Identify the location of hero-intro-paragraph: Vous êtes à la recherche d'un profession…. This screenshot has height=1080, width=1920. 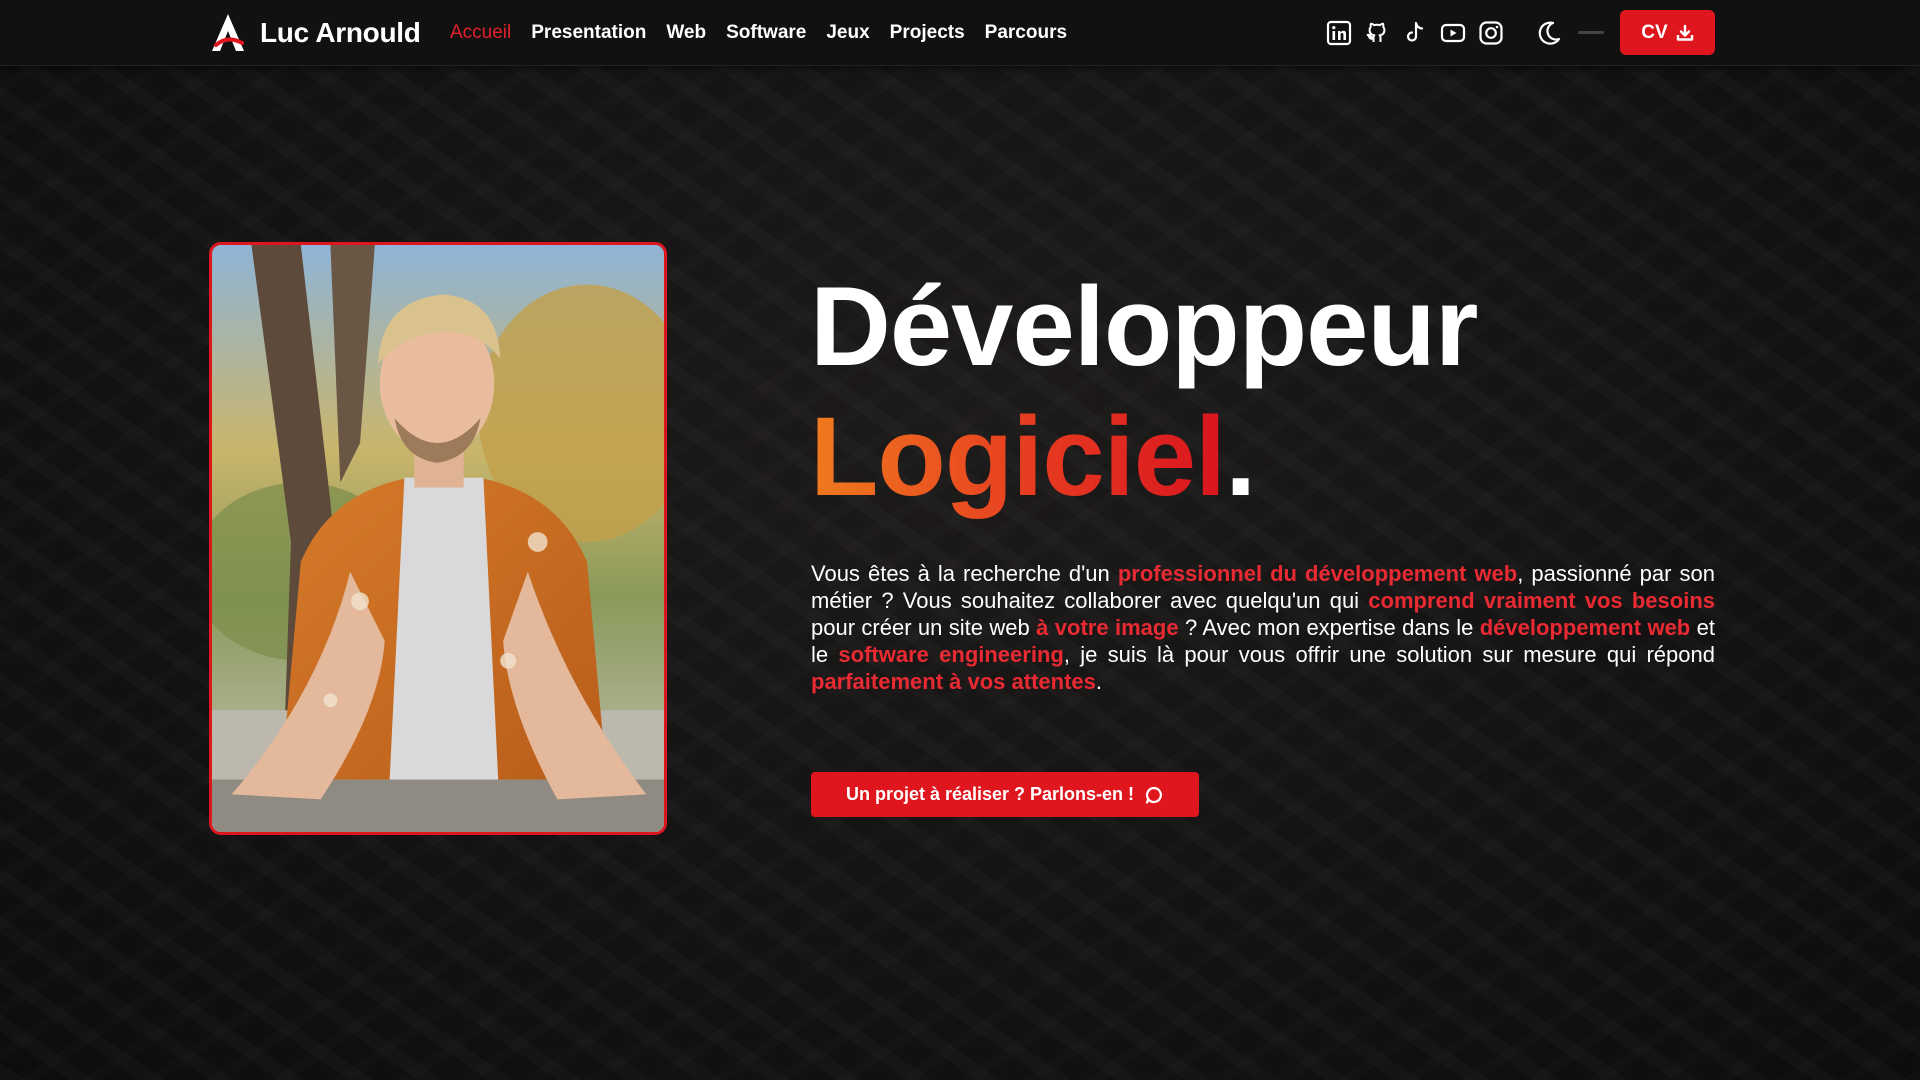
(1263, 627).